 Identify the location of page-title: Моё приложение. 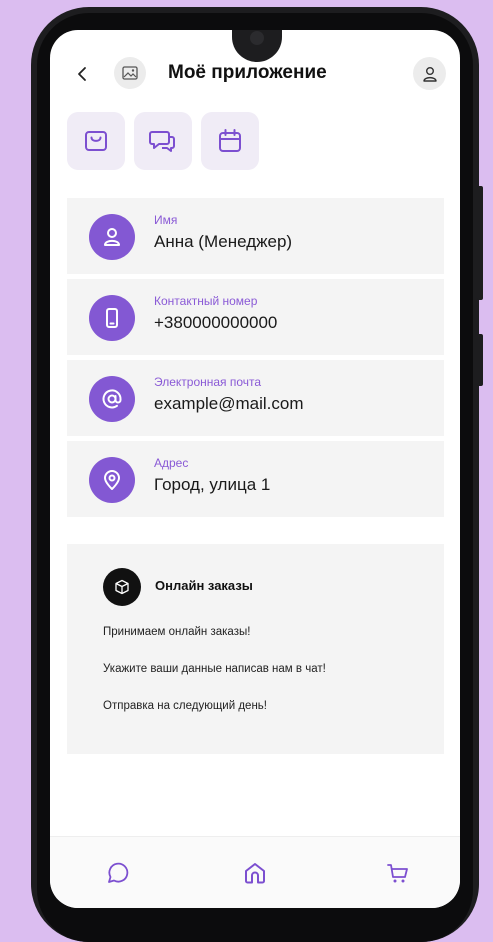
(247, 72).